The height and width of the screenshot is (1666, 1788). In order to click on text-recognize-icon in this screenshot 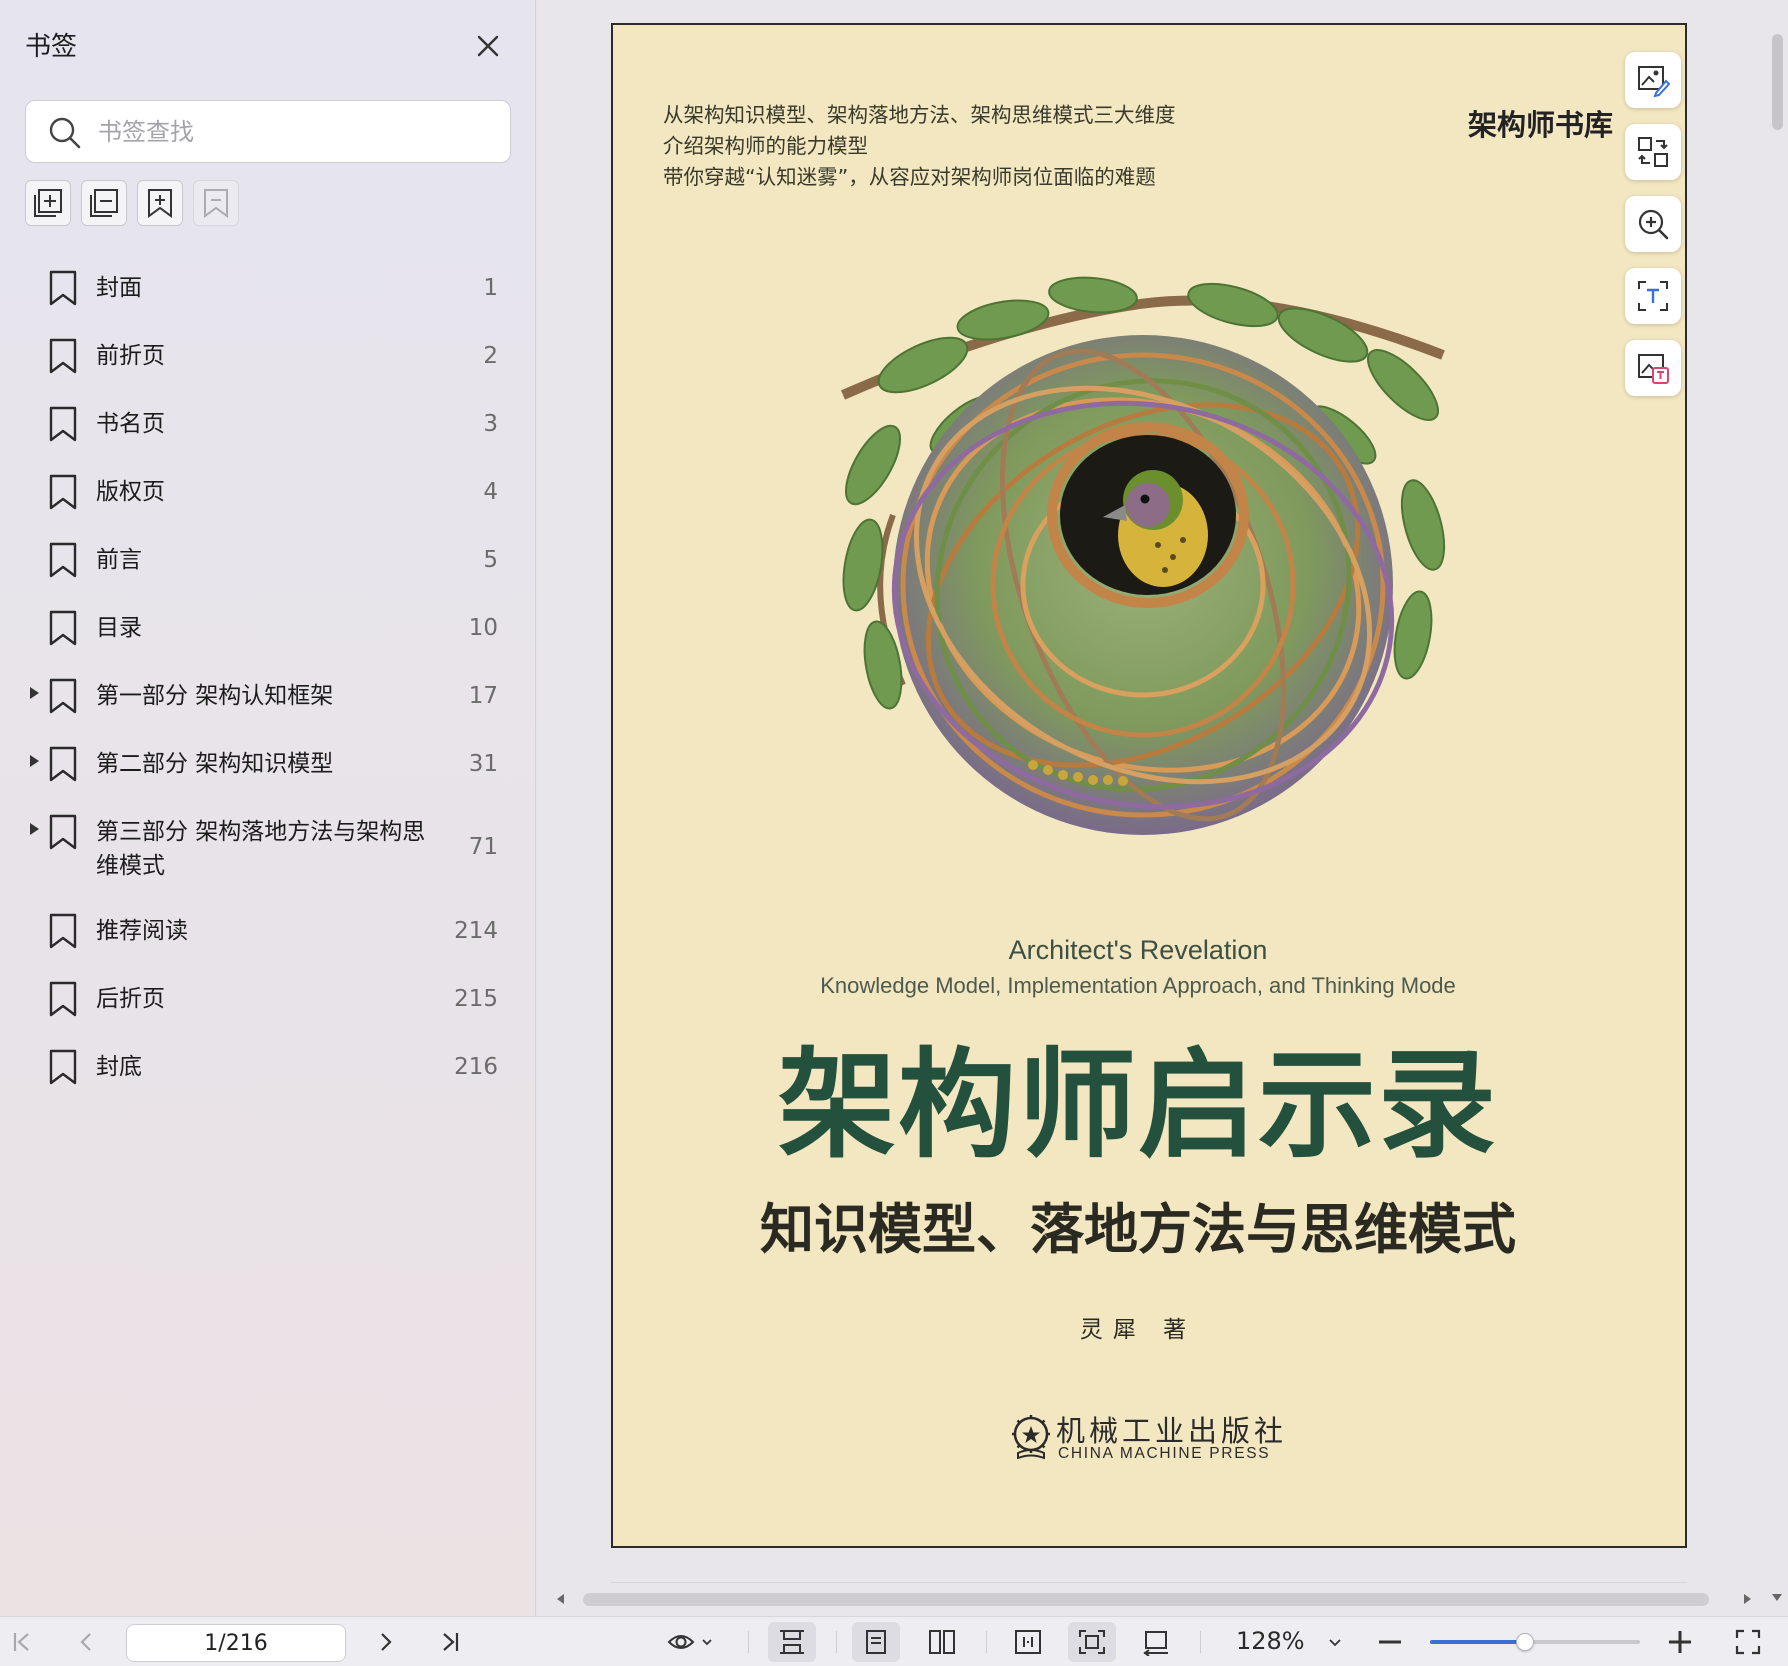, I will do `click(1653, 296)`.